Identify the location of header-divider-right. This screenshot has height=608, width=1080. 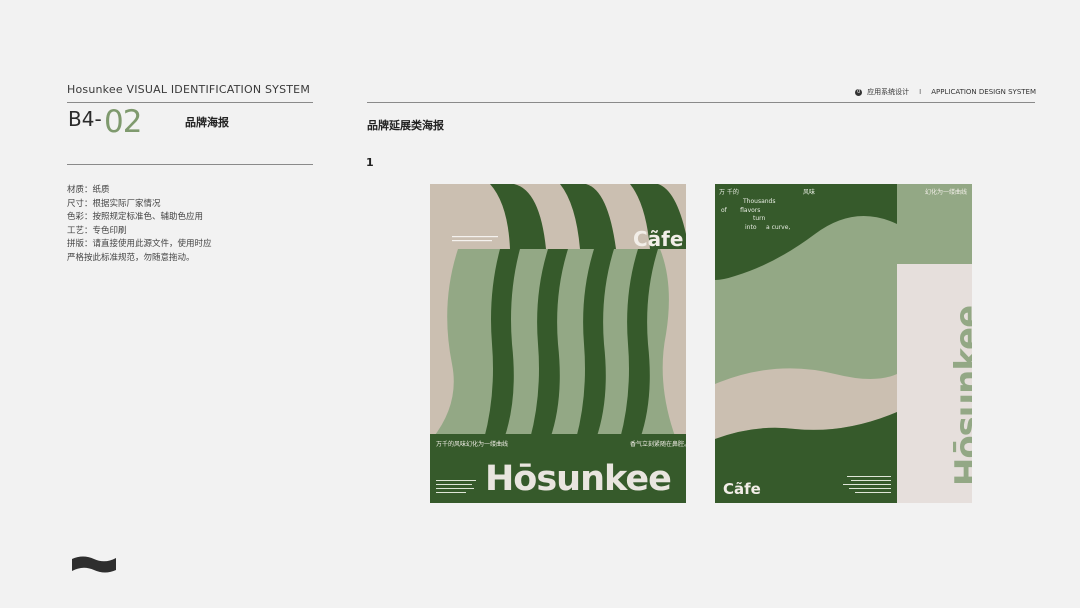
(701, 102).